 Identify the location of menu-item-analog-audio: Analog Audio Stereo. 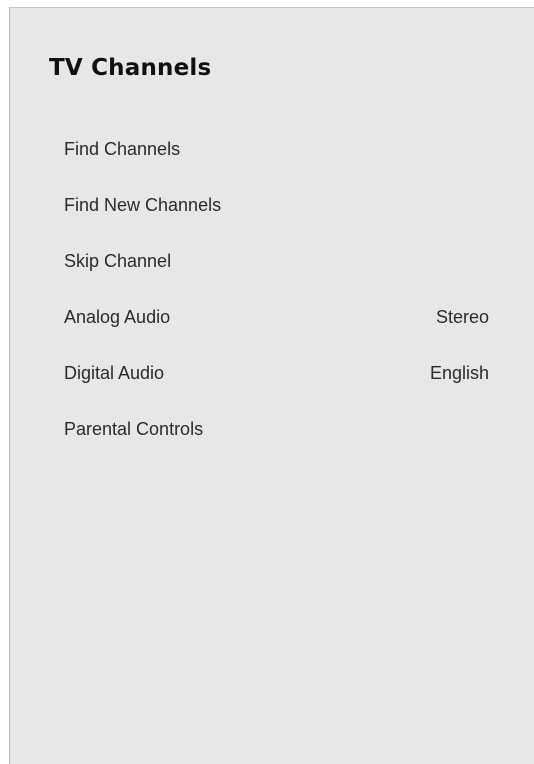
(272, 321).